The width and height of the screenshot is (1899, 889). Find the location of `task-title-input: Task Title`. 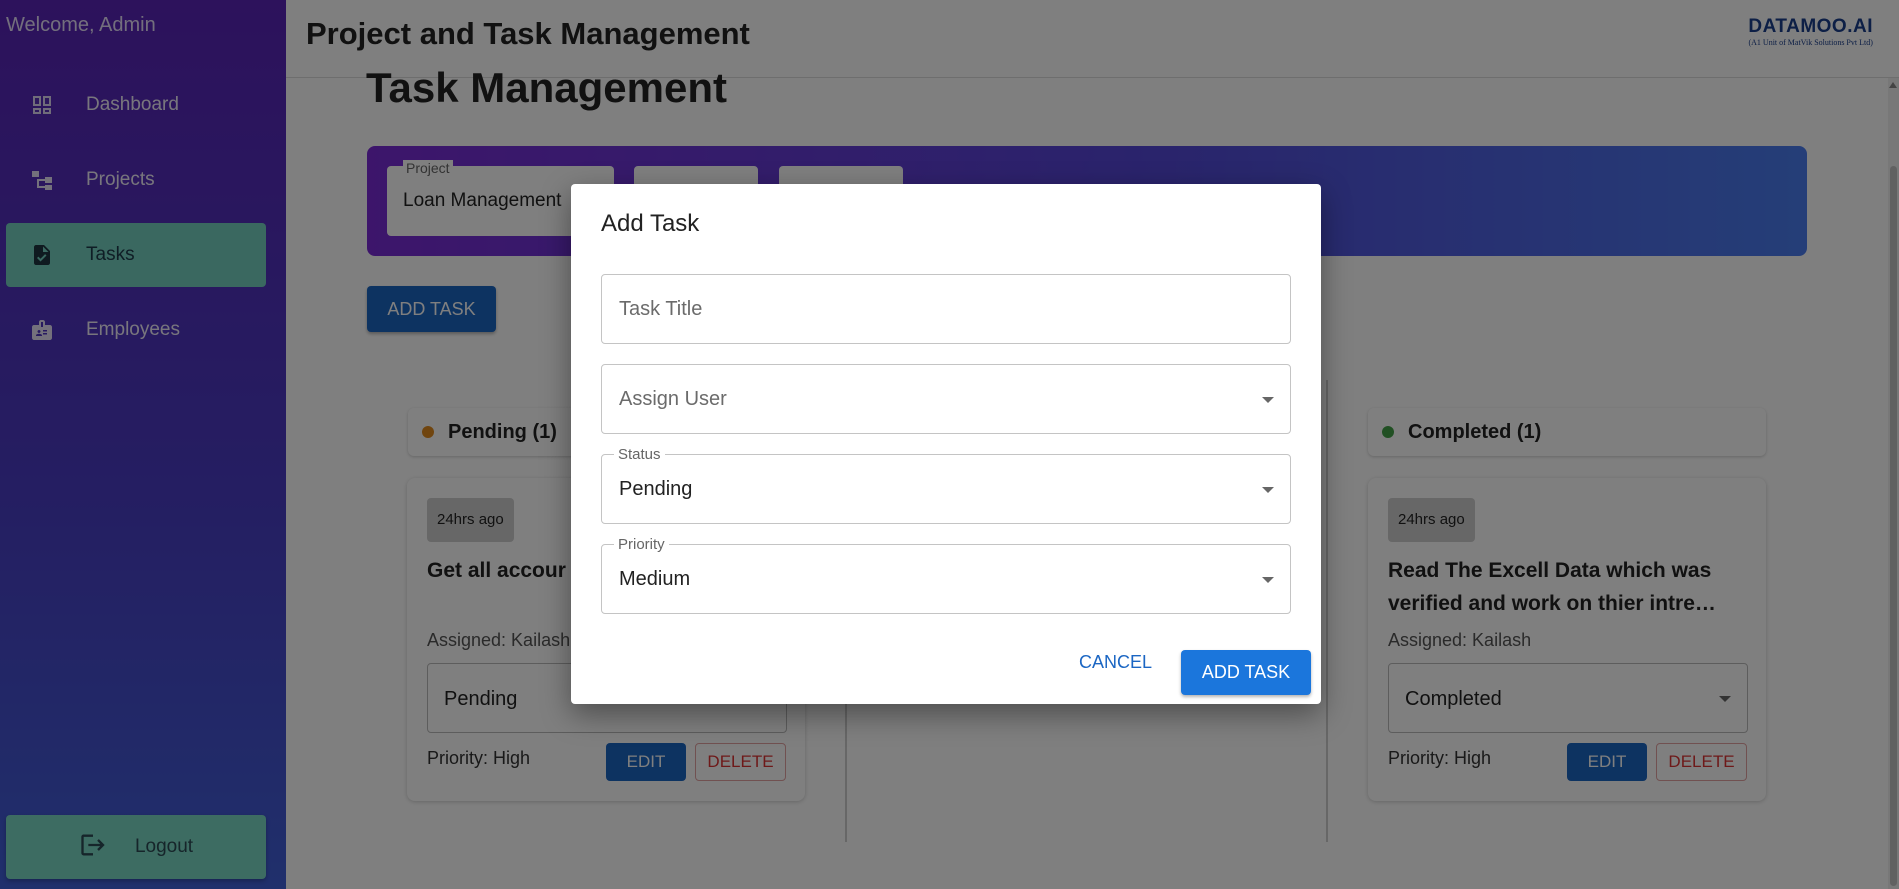

task-title-input: Task Title is located at coordinates (946, 309).